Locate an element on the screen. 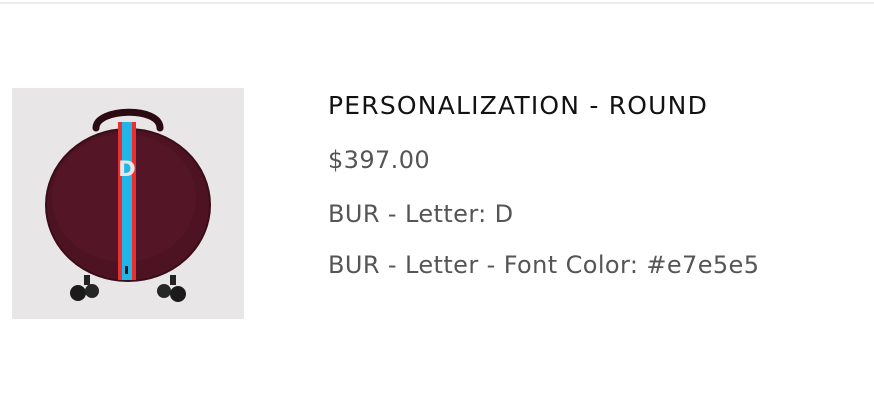 This screenshot has width=874, height=400. product-price: $397.00 is located at coordinates (379, 160).